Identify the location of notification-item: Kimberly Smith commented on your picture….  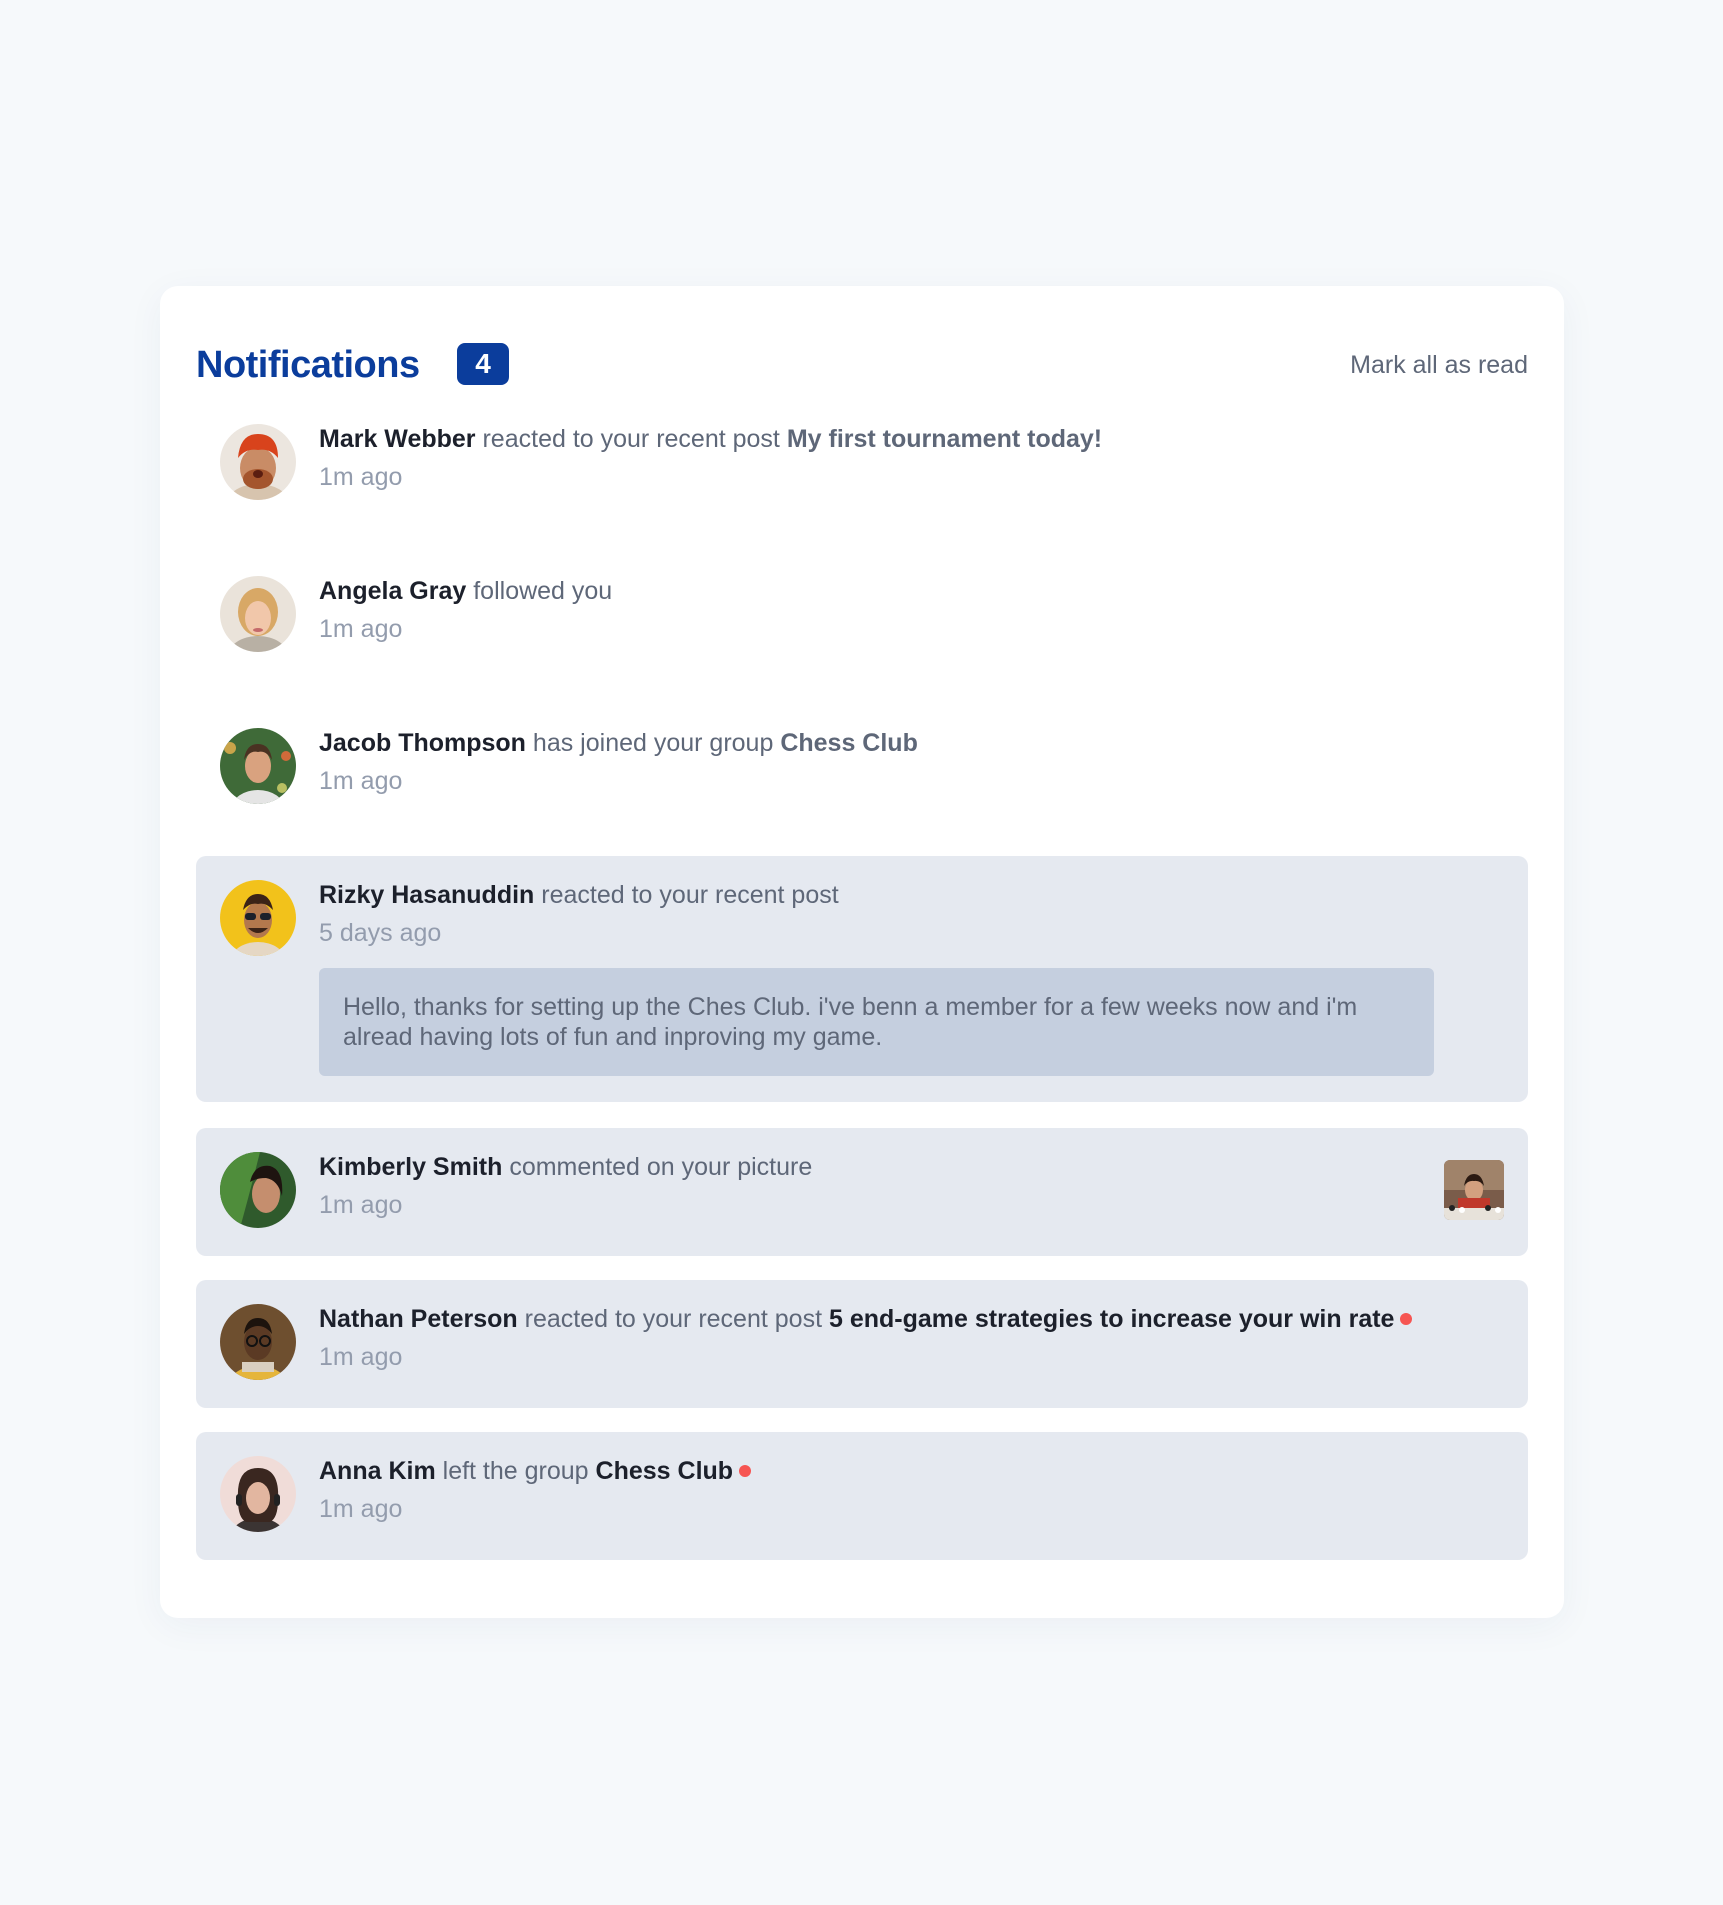
(862, 1192).